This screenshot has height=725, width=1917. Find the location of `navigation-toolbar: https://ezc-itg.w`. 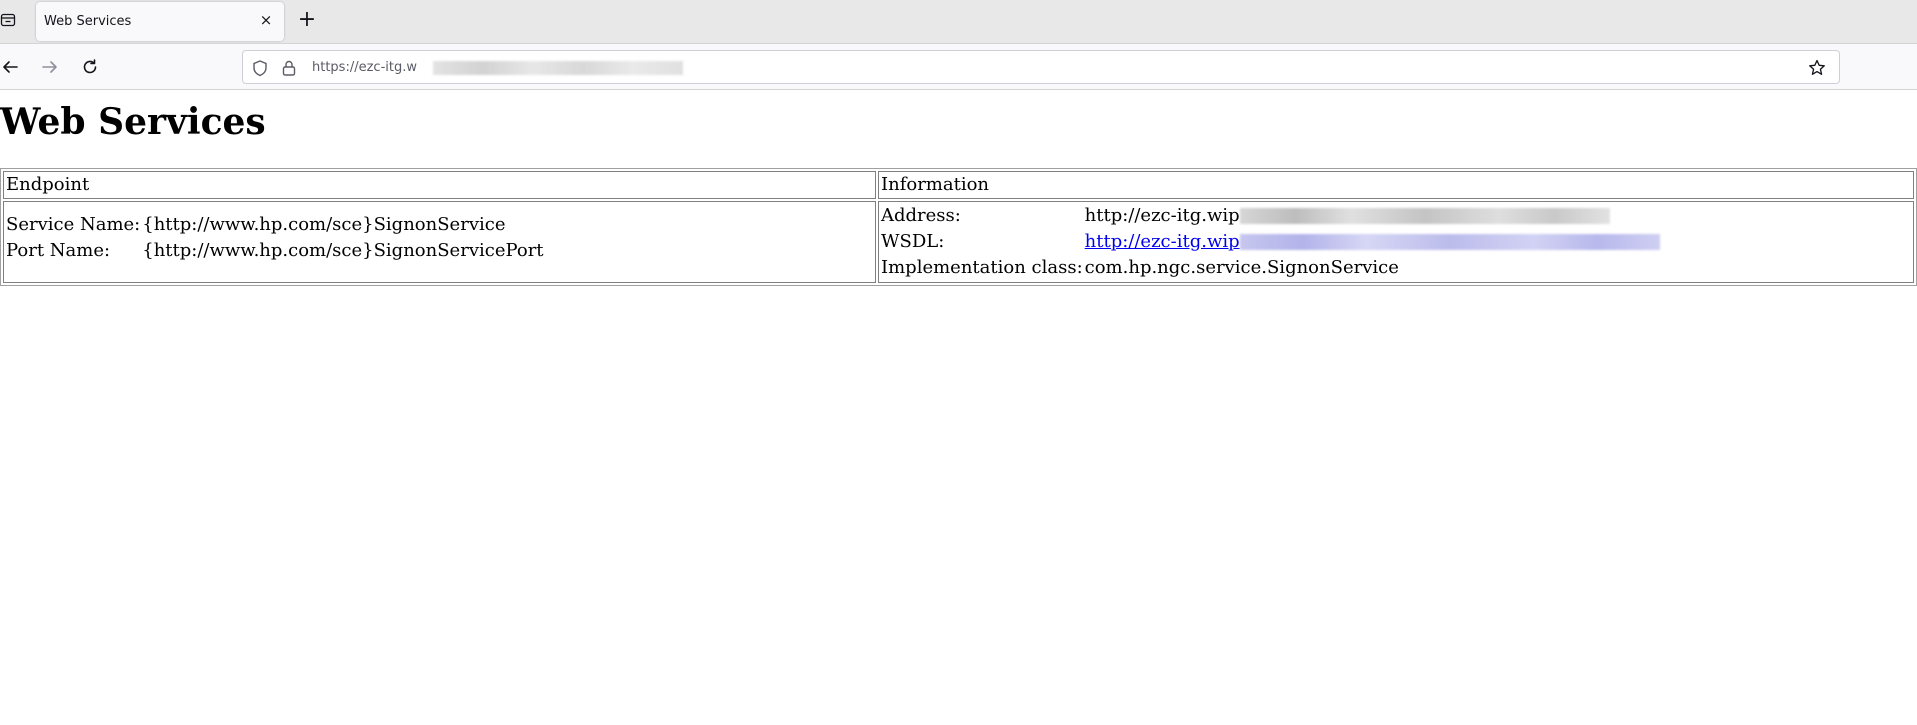

navigation-toolbar: https://ezc-itg.w is located at coordinates (958, 67).